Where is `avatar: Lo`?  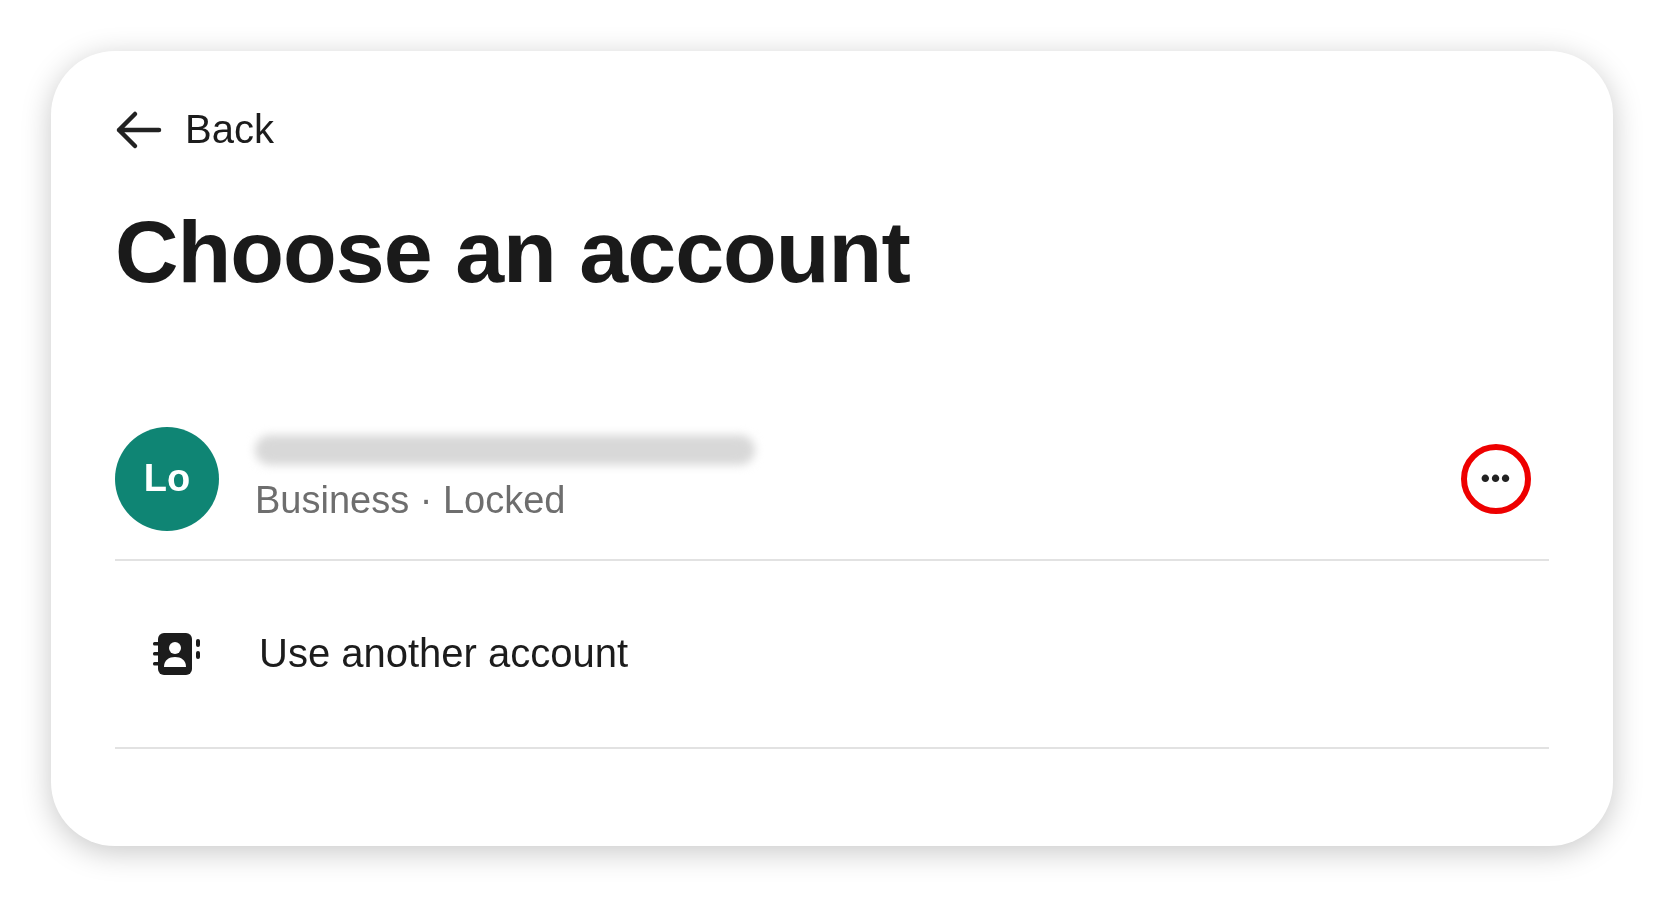 avatar: Lo is located at coordinates (167, 478).